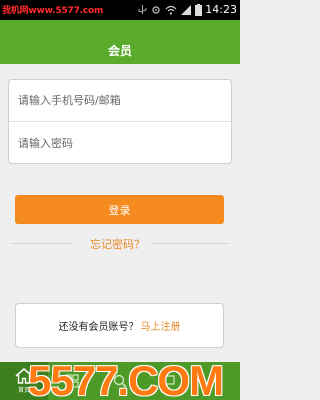 The height and width of the screenshot is (400, 320). What do you see at coordinates (42, 243) in the screenshot?
I see `divider-left` at bounding box center [42, 243].